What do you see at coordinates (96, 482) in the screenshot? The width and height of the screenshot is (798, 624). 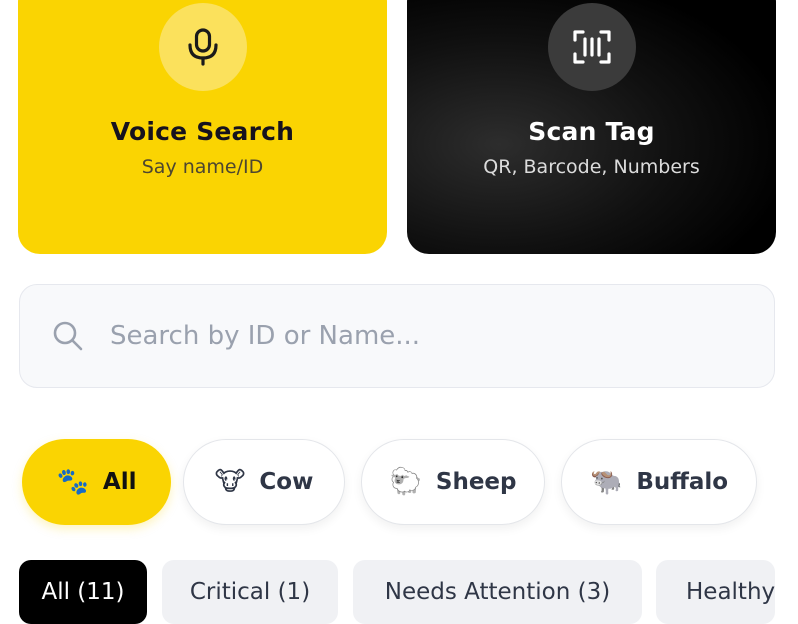 I see `filter-chip-all: 🐾 All` at bounding box center [96, 482].